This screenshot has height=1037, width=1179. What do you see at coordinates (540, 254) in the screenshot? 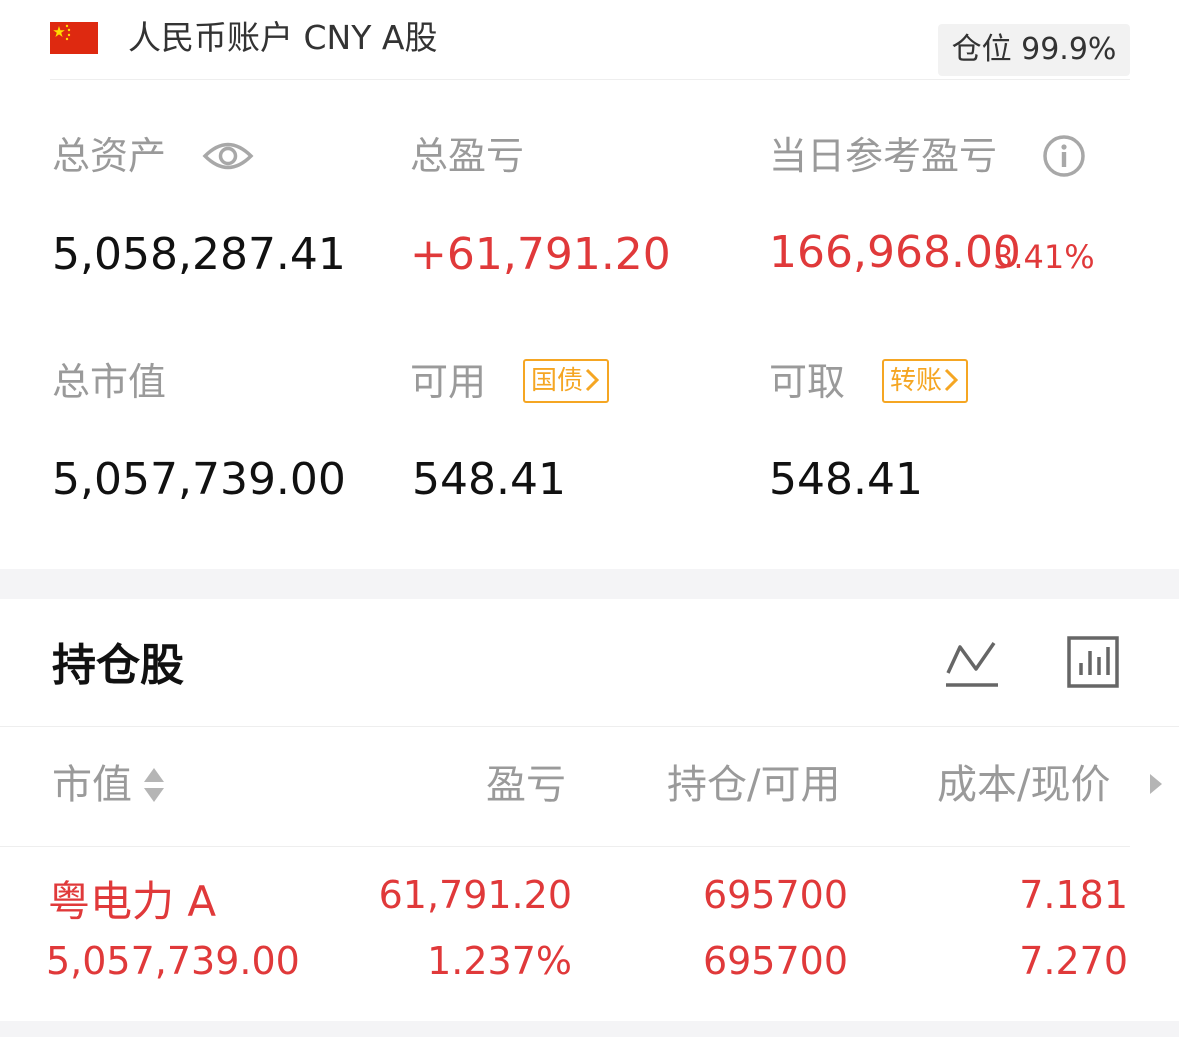
I see `total-pnl-value: +61,791.20` at bounding box center [540, 254].